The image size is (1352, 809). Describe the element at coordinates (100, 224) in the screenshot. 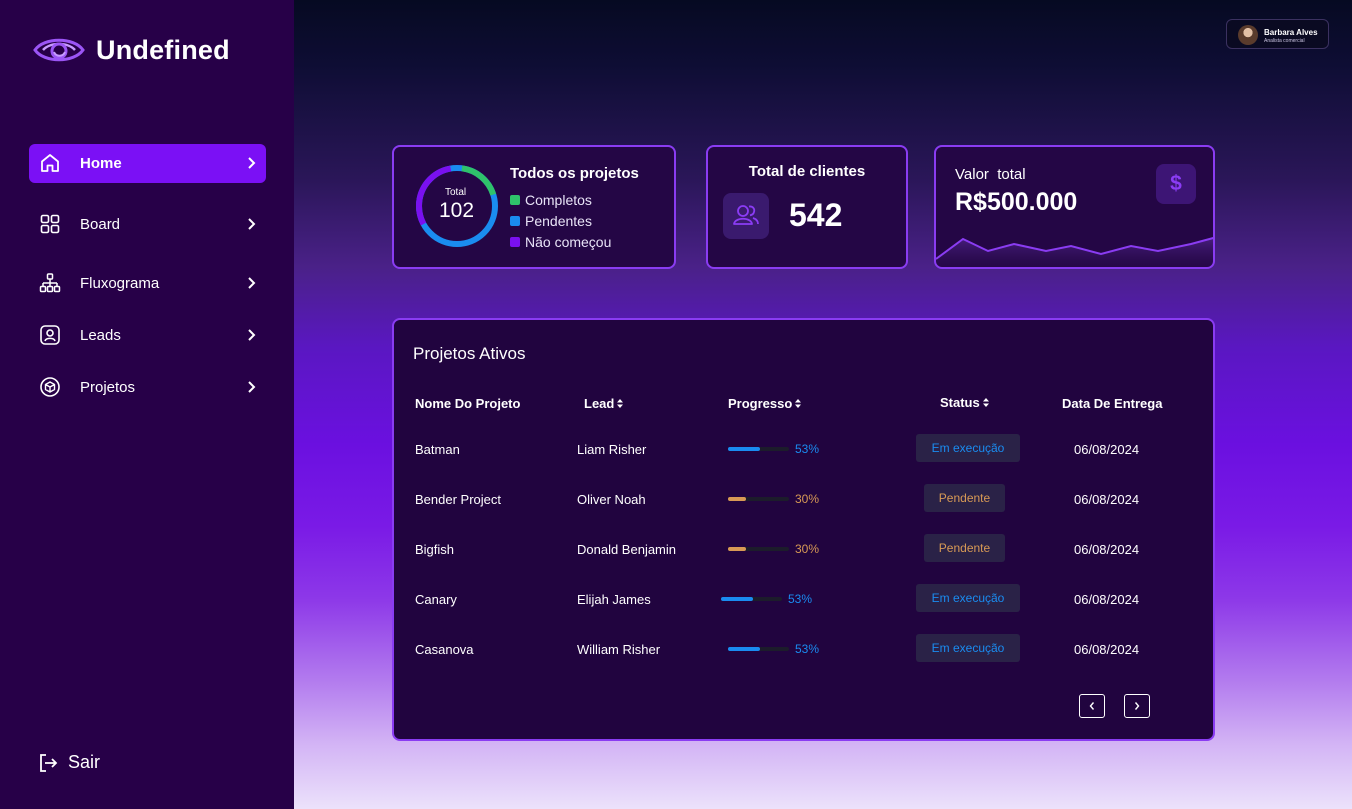

I see `sidebar-item-label: Board` at that location.